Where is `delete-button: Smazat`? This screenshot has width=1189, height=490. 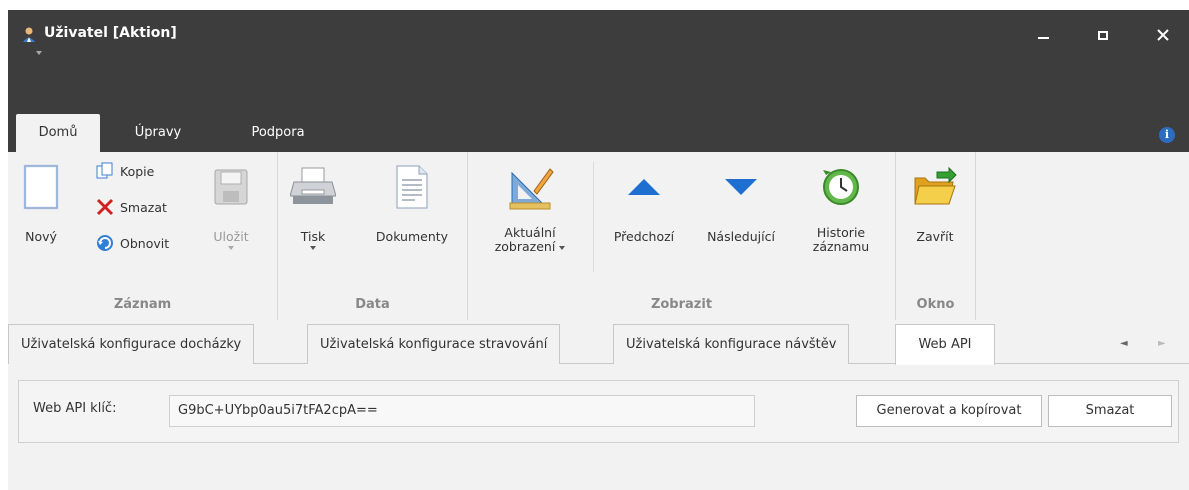 delete-button: Smazat is located at coordinates (130, 207).